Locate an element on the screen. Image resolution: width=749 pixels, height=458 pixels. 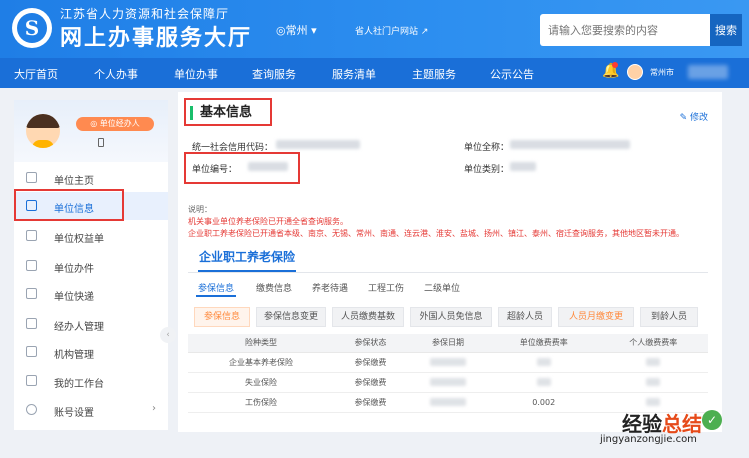
user-avatar is located at coordinates (635, 72).